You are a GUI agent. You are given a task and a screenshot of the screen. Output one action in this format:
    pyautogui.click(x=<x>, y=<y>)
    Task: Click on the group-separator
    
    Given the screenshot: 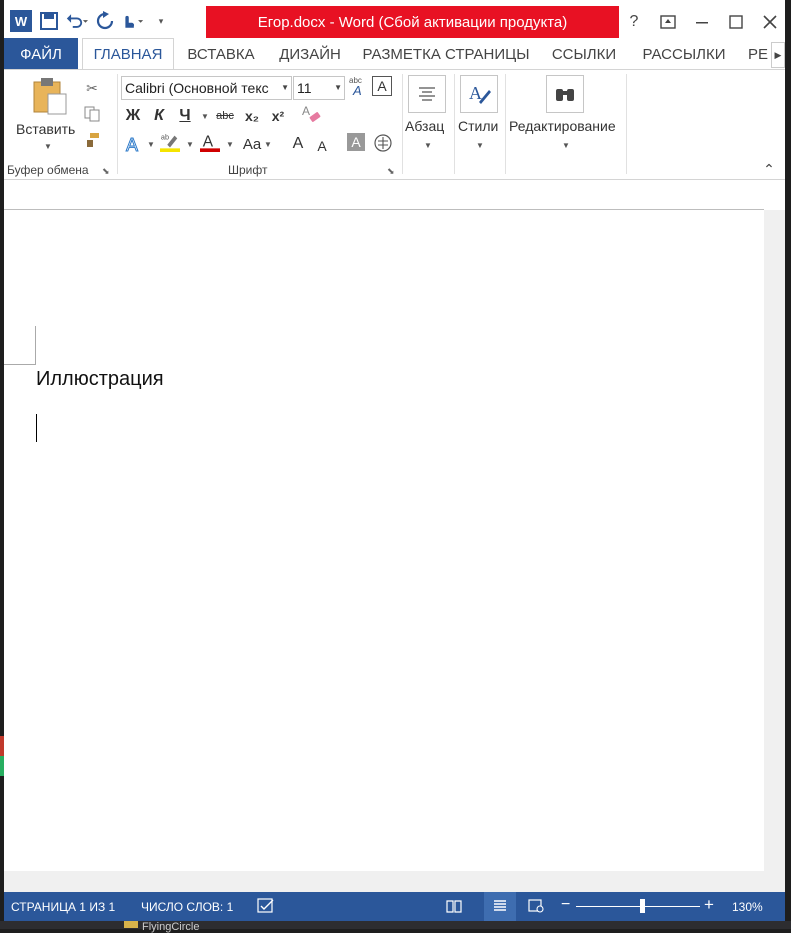 What is the action you would take?
    pyautogui.click(x=454, y=124)
    